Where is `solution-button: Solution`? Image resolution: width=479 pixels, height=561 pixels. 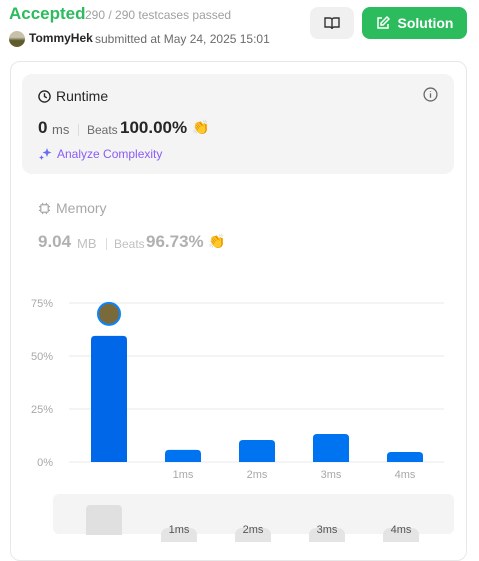
solution-button: Solution is located at coordinates (414, 23).